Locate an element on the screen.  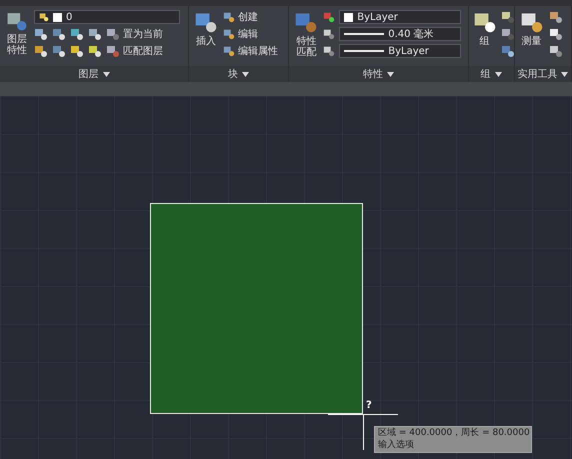
panel-title: 特性 is located at coordinates (372, 74).